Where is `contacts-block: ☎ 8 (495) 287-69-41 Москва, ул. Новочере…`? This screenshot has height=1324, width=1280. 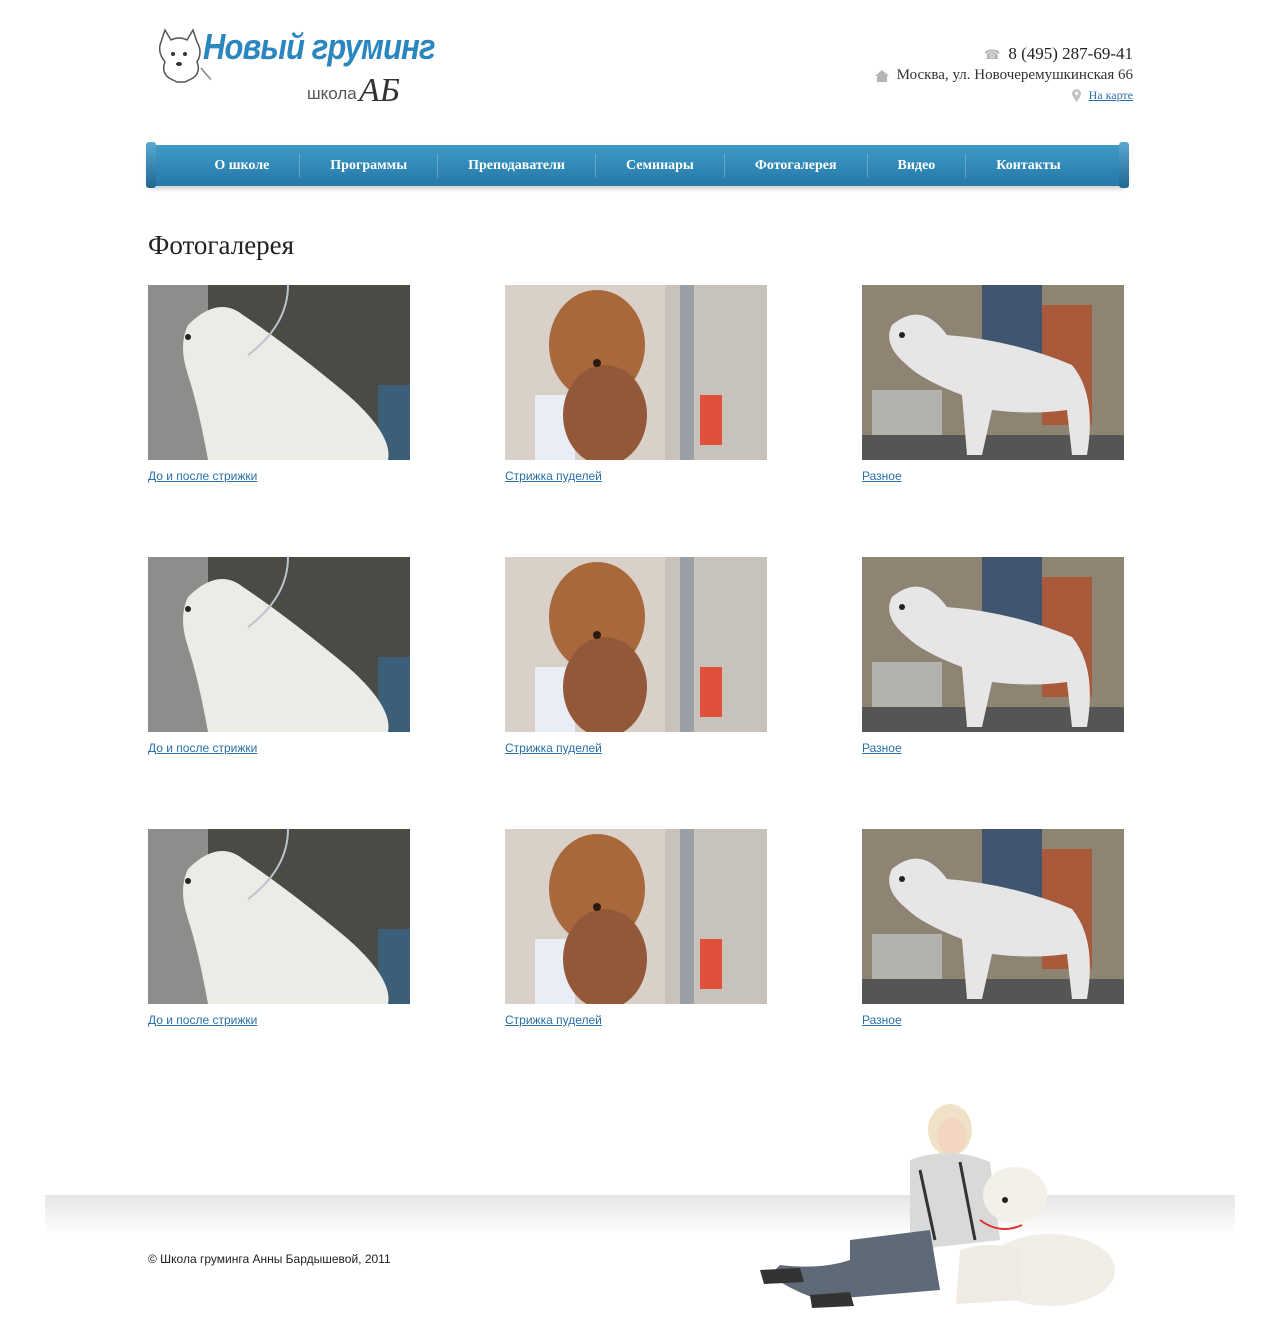 contacts-block: ☎ 8 (495) 287-69-41 Москва, ул. Новочере… is located at coordinates (1003, 73).